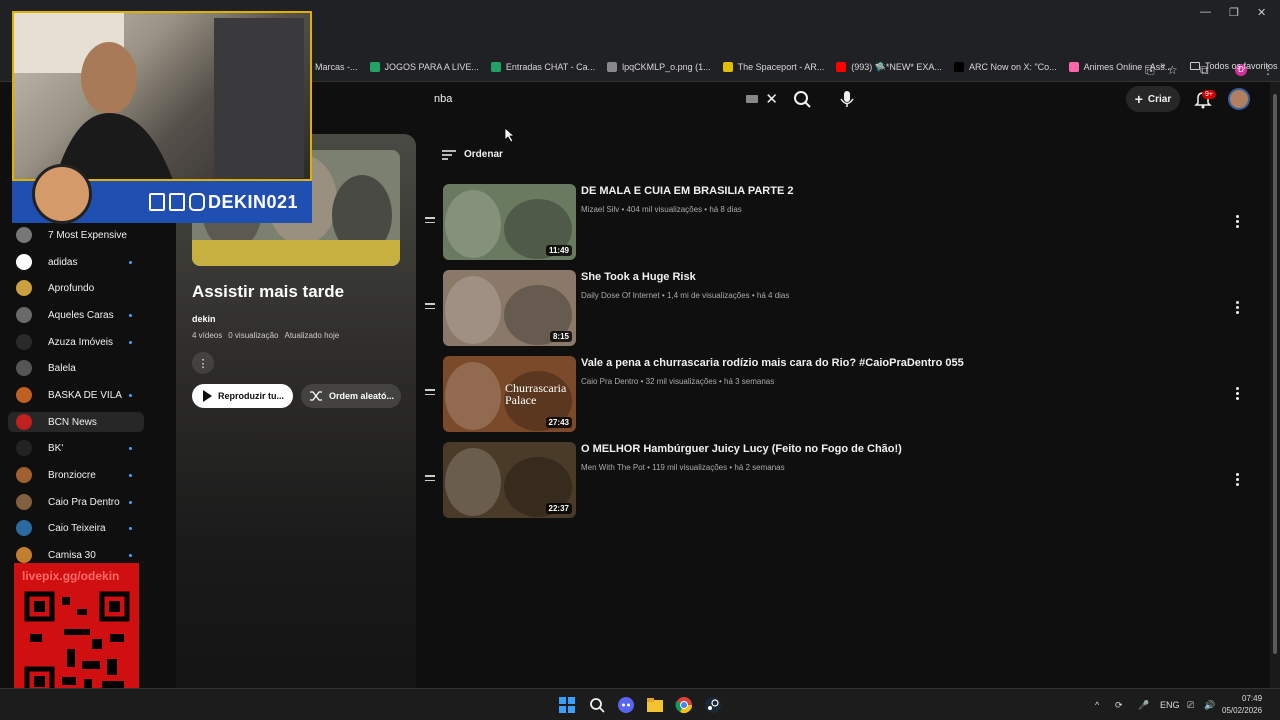 This screenshot has width=1280, height=720. Describe the element at coordinates (80, 555) in the screenshot. I see `sidebar-subscription-item: Camisa 30` at that location.